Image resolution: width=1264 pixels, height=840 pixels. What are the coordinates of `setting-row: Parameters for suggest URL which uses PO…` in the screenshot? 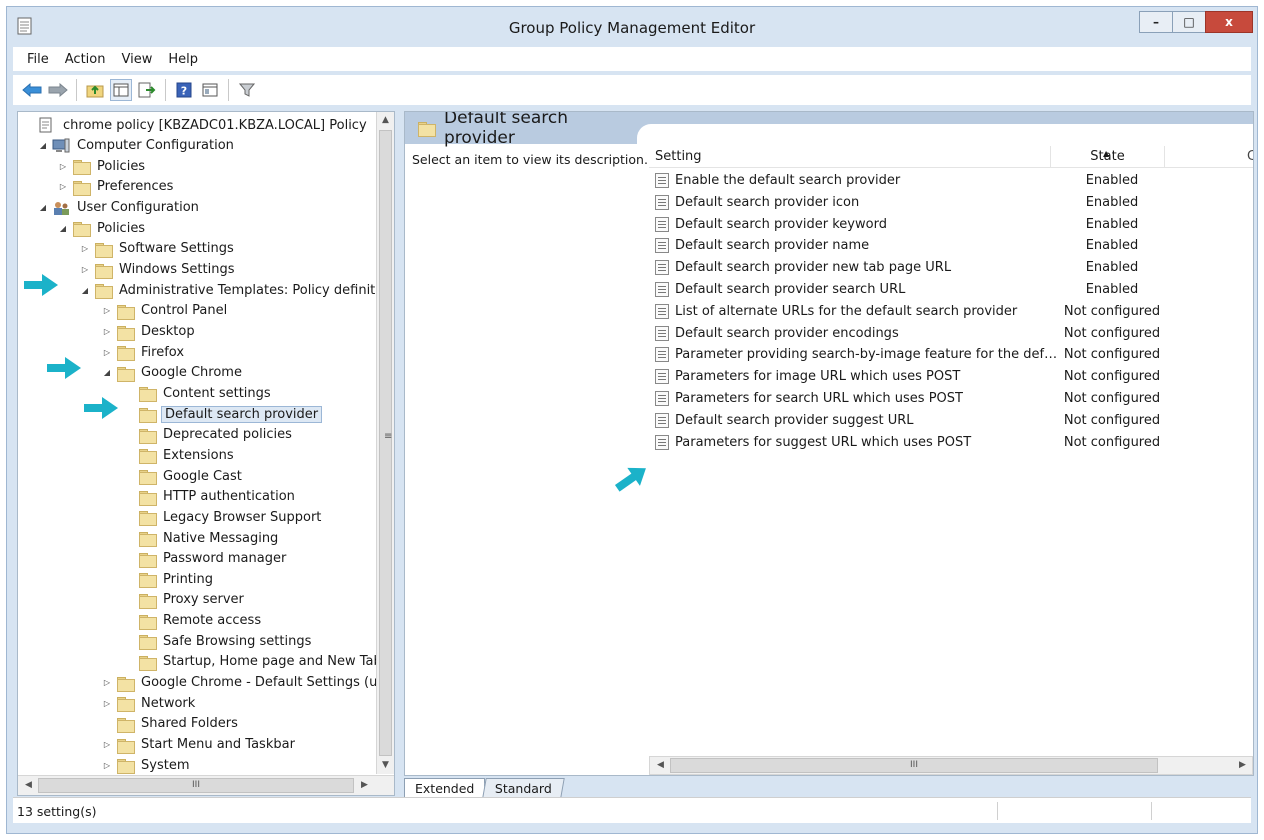 It's located at (951, 442).